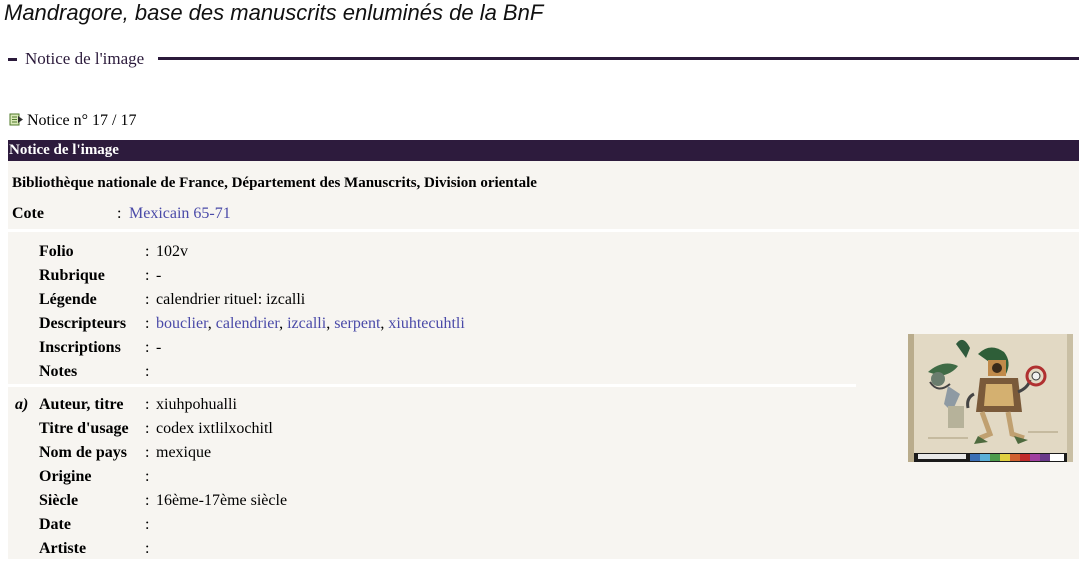 Image resolution: width=1079 pixels, height=562 pixels. What do you see at coordinates (231, 299) in the screenshot?
I see `field-value: calendrier rituel: izcalli` at bounding box center [231, 299].